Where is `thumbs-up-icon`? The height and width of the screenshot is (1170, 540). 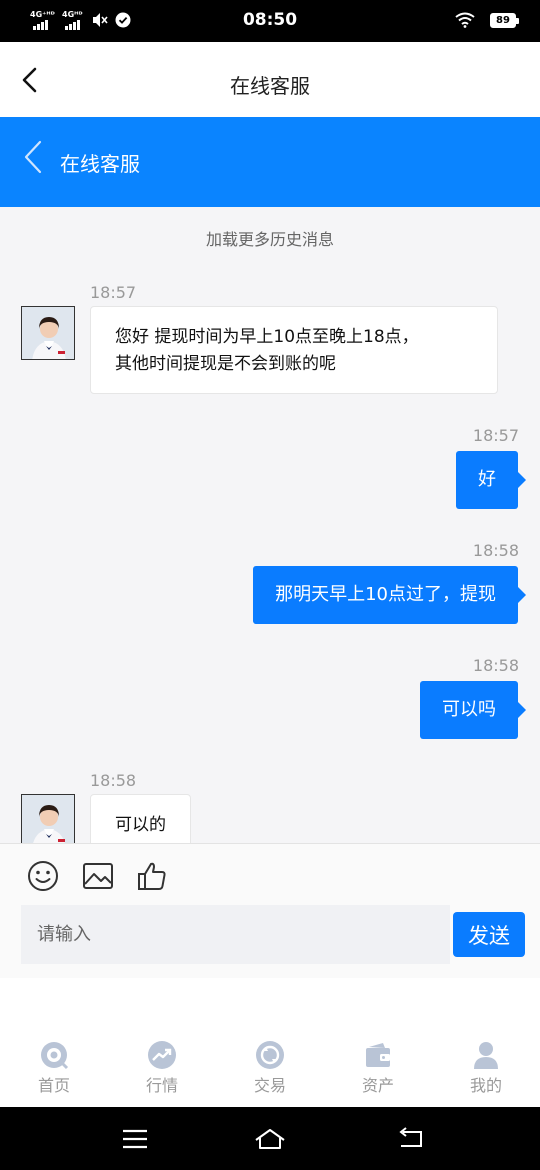 thumbs-up-icon is located at coordinates (152, 876).